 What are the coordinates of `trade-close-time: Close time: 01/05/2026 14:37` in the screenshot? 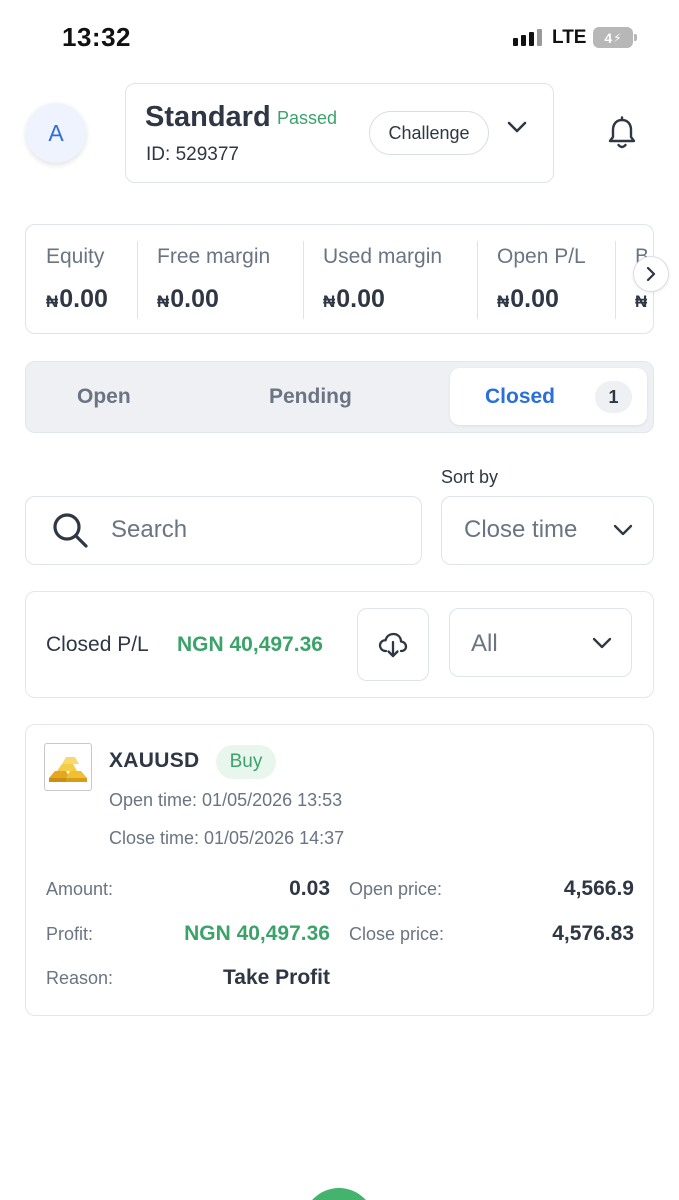 It's located at (227, 838).